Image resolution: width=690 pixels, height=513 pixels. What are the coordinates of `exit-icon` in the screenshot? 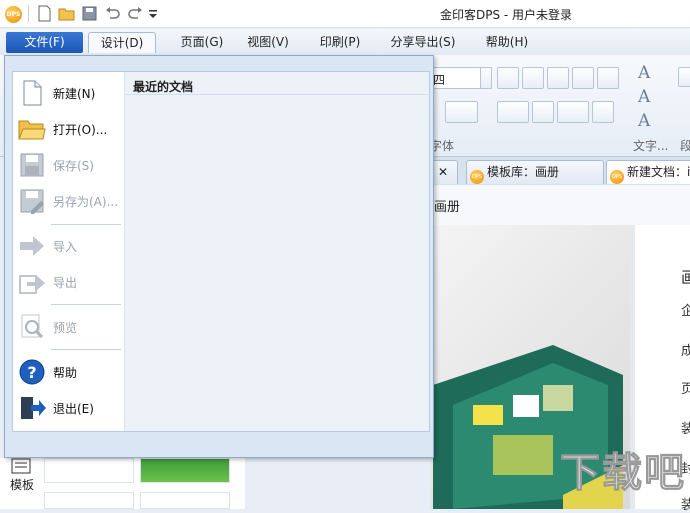 It's located at (33, 408).